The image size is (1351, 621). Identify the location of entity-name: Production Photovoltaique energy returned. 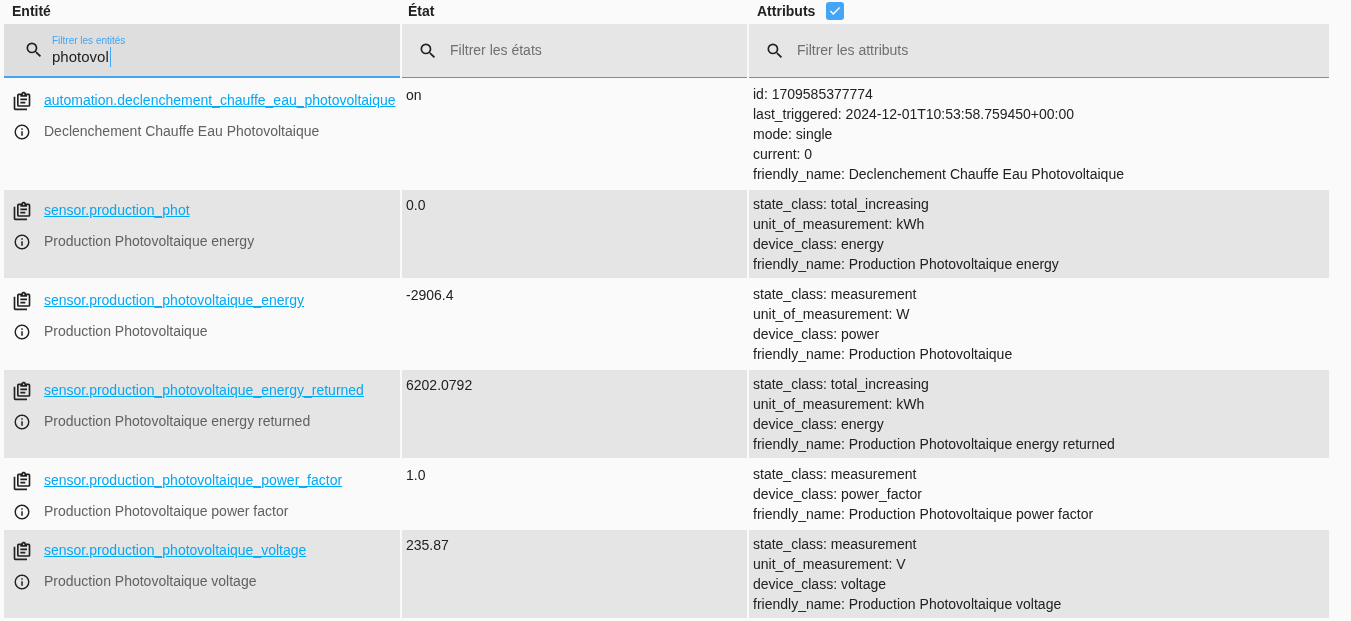
(177, 421).